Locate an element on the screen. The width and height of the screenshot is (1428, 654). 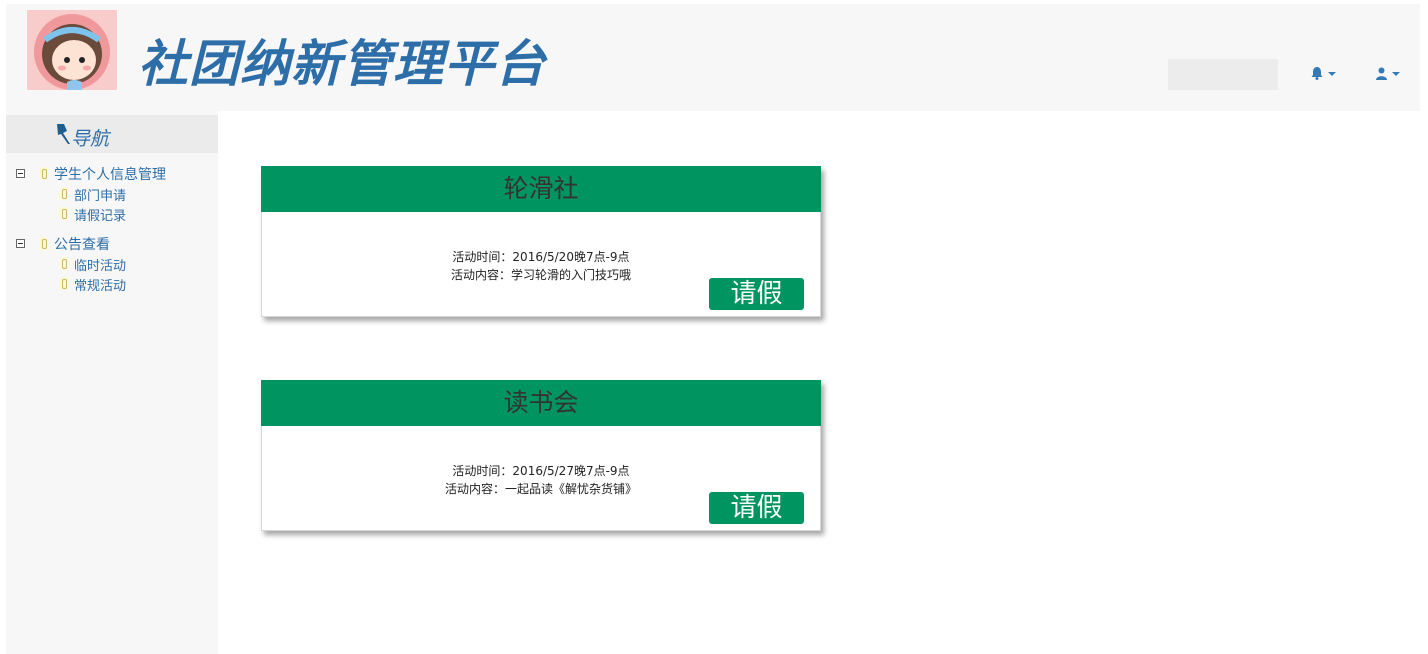
tree-group-student-info: 学生个人信息管理 部门申请 请假记录 is located at coordinates (114, 195).